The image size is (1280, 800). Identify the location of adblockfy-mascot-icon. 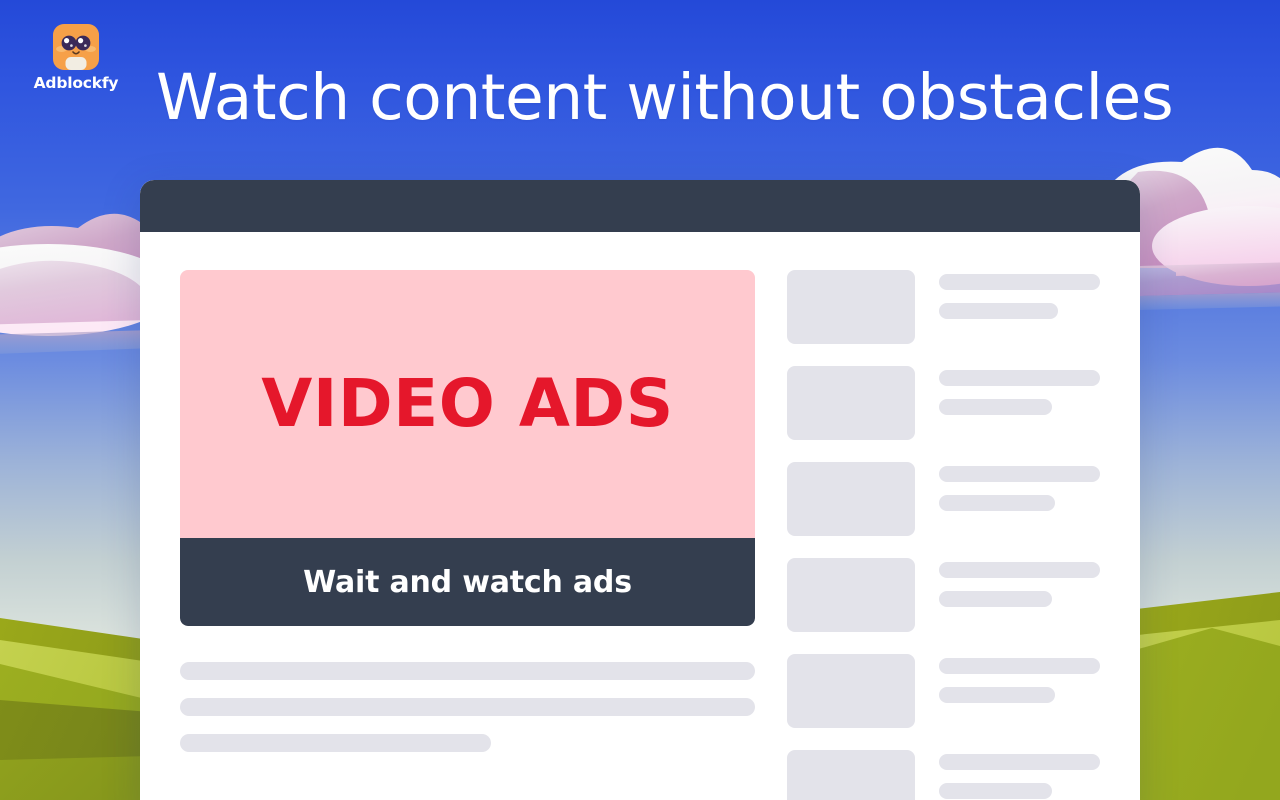
(76, 47).